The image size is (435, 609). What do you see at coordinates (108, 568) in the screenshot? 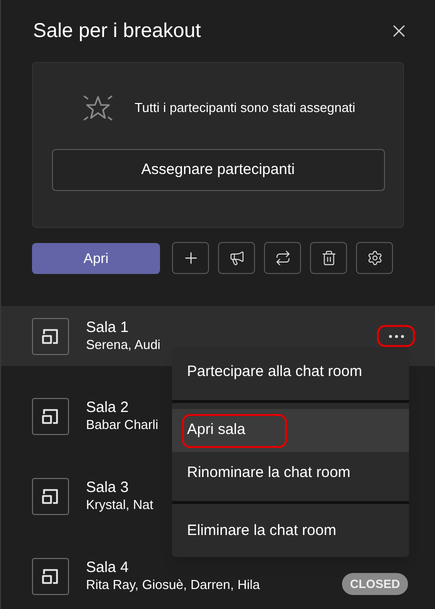
I see `room-name: Sala 4` at bounding box center [108, 568].